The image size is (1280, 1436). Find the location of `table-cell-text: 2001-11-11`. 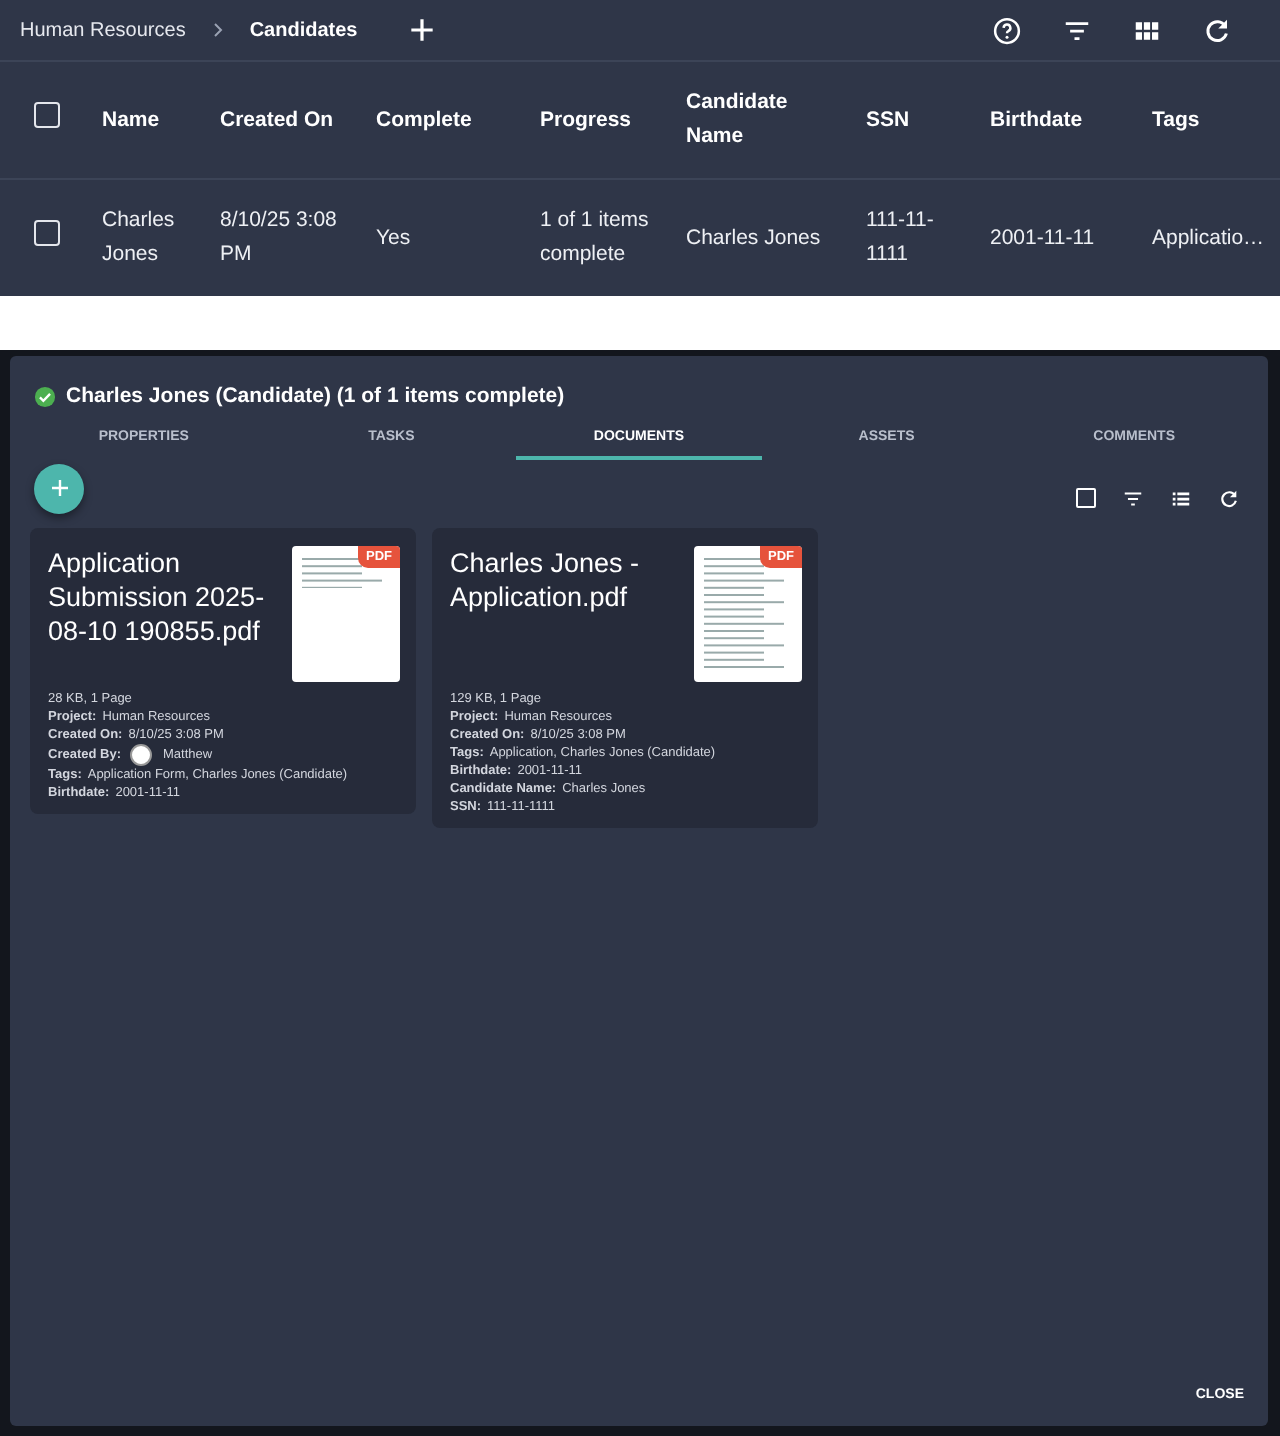

table-cell-text: 2001-11-11 is located at coordinates (1043, 238).